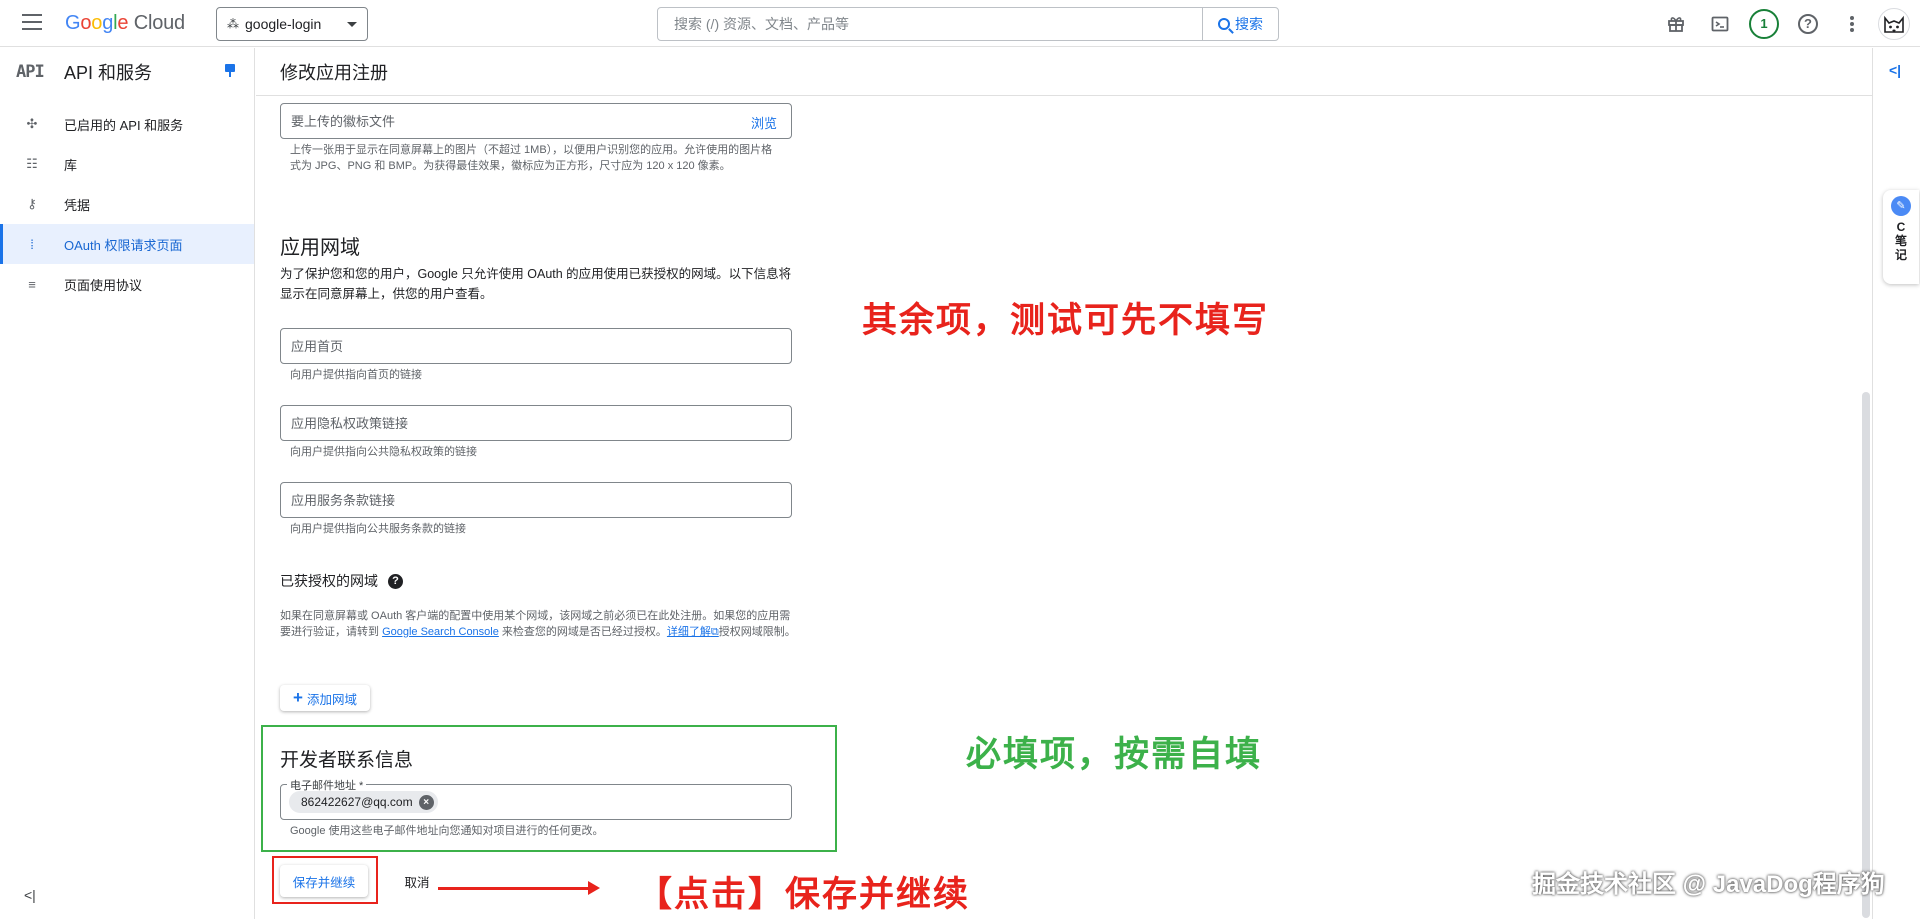  I want to click on app-homepage-input, so click(536, 346).